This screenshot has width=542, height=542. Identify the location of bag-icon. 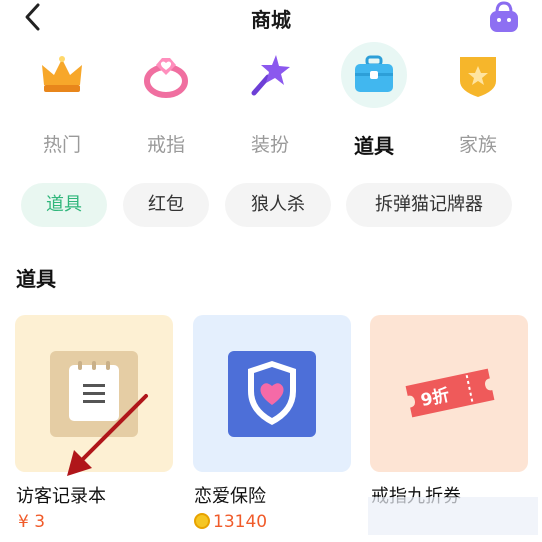
(504, 16).